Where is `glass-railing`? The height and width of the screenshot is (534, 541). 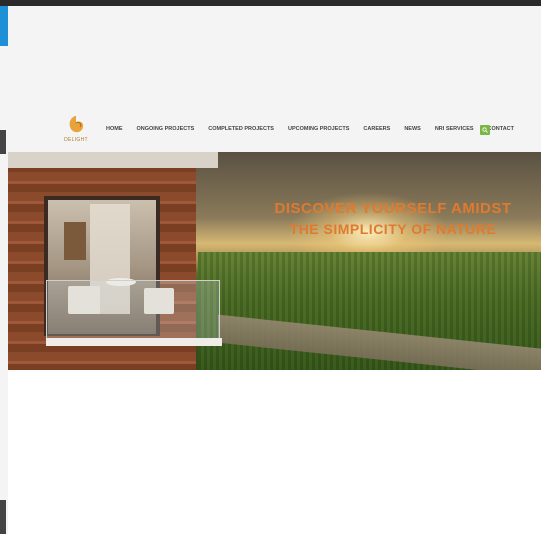 glass-railing is located at coordinates (133, 310).